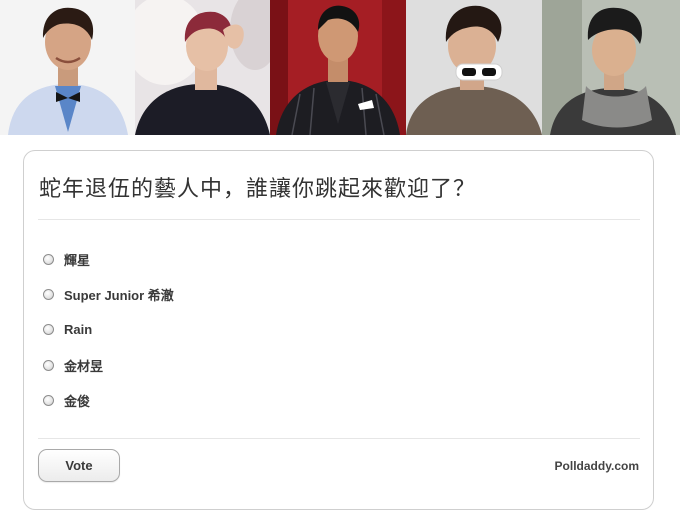  I want to click on poll-option-3: Rain, so click(67, 329).